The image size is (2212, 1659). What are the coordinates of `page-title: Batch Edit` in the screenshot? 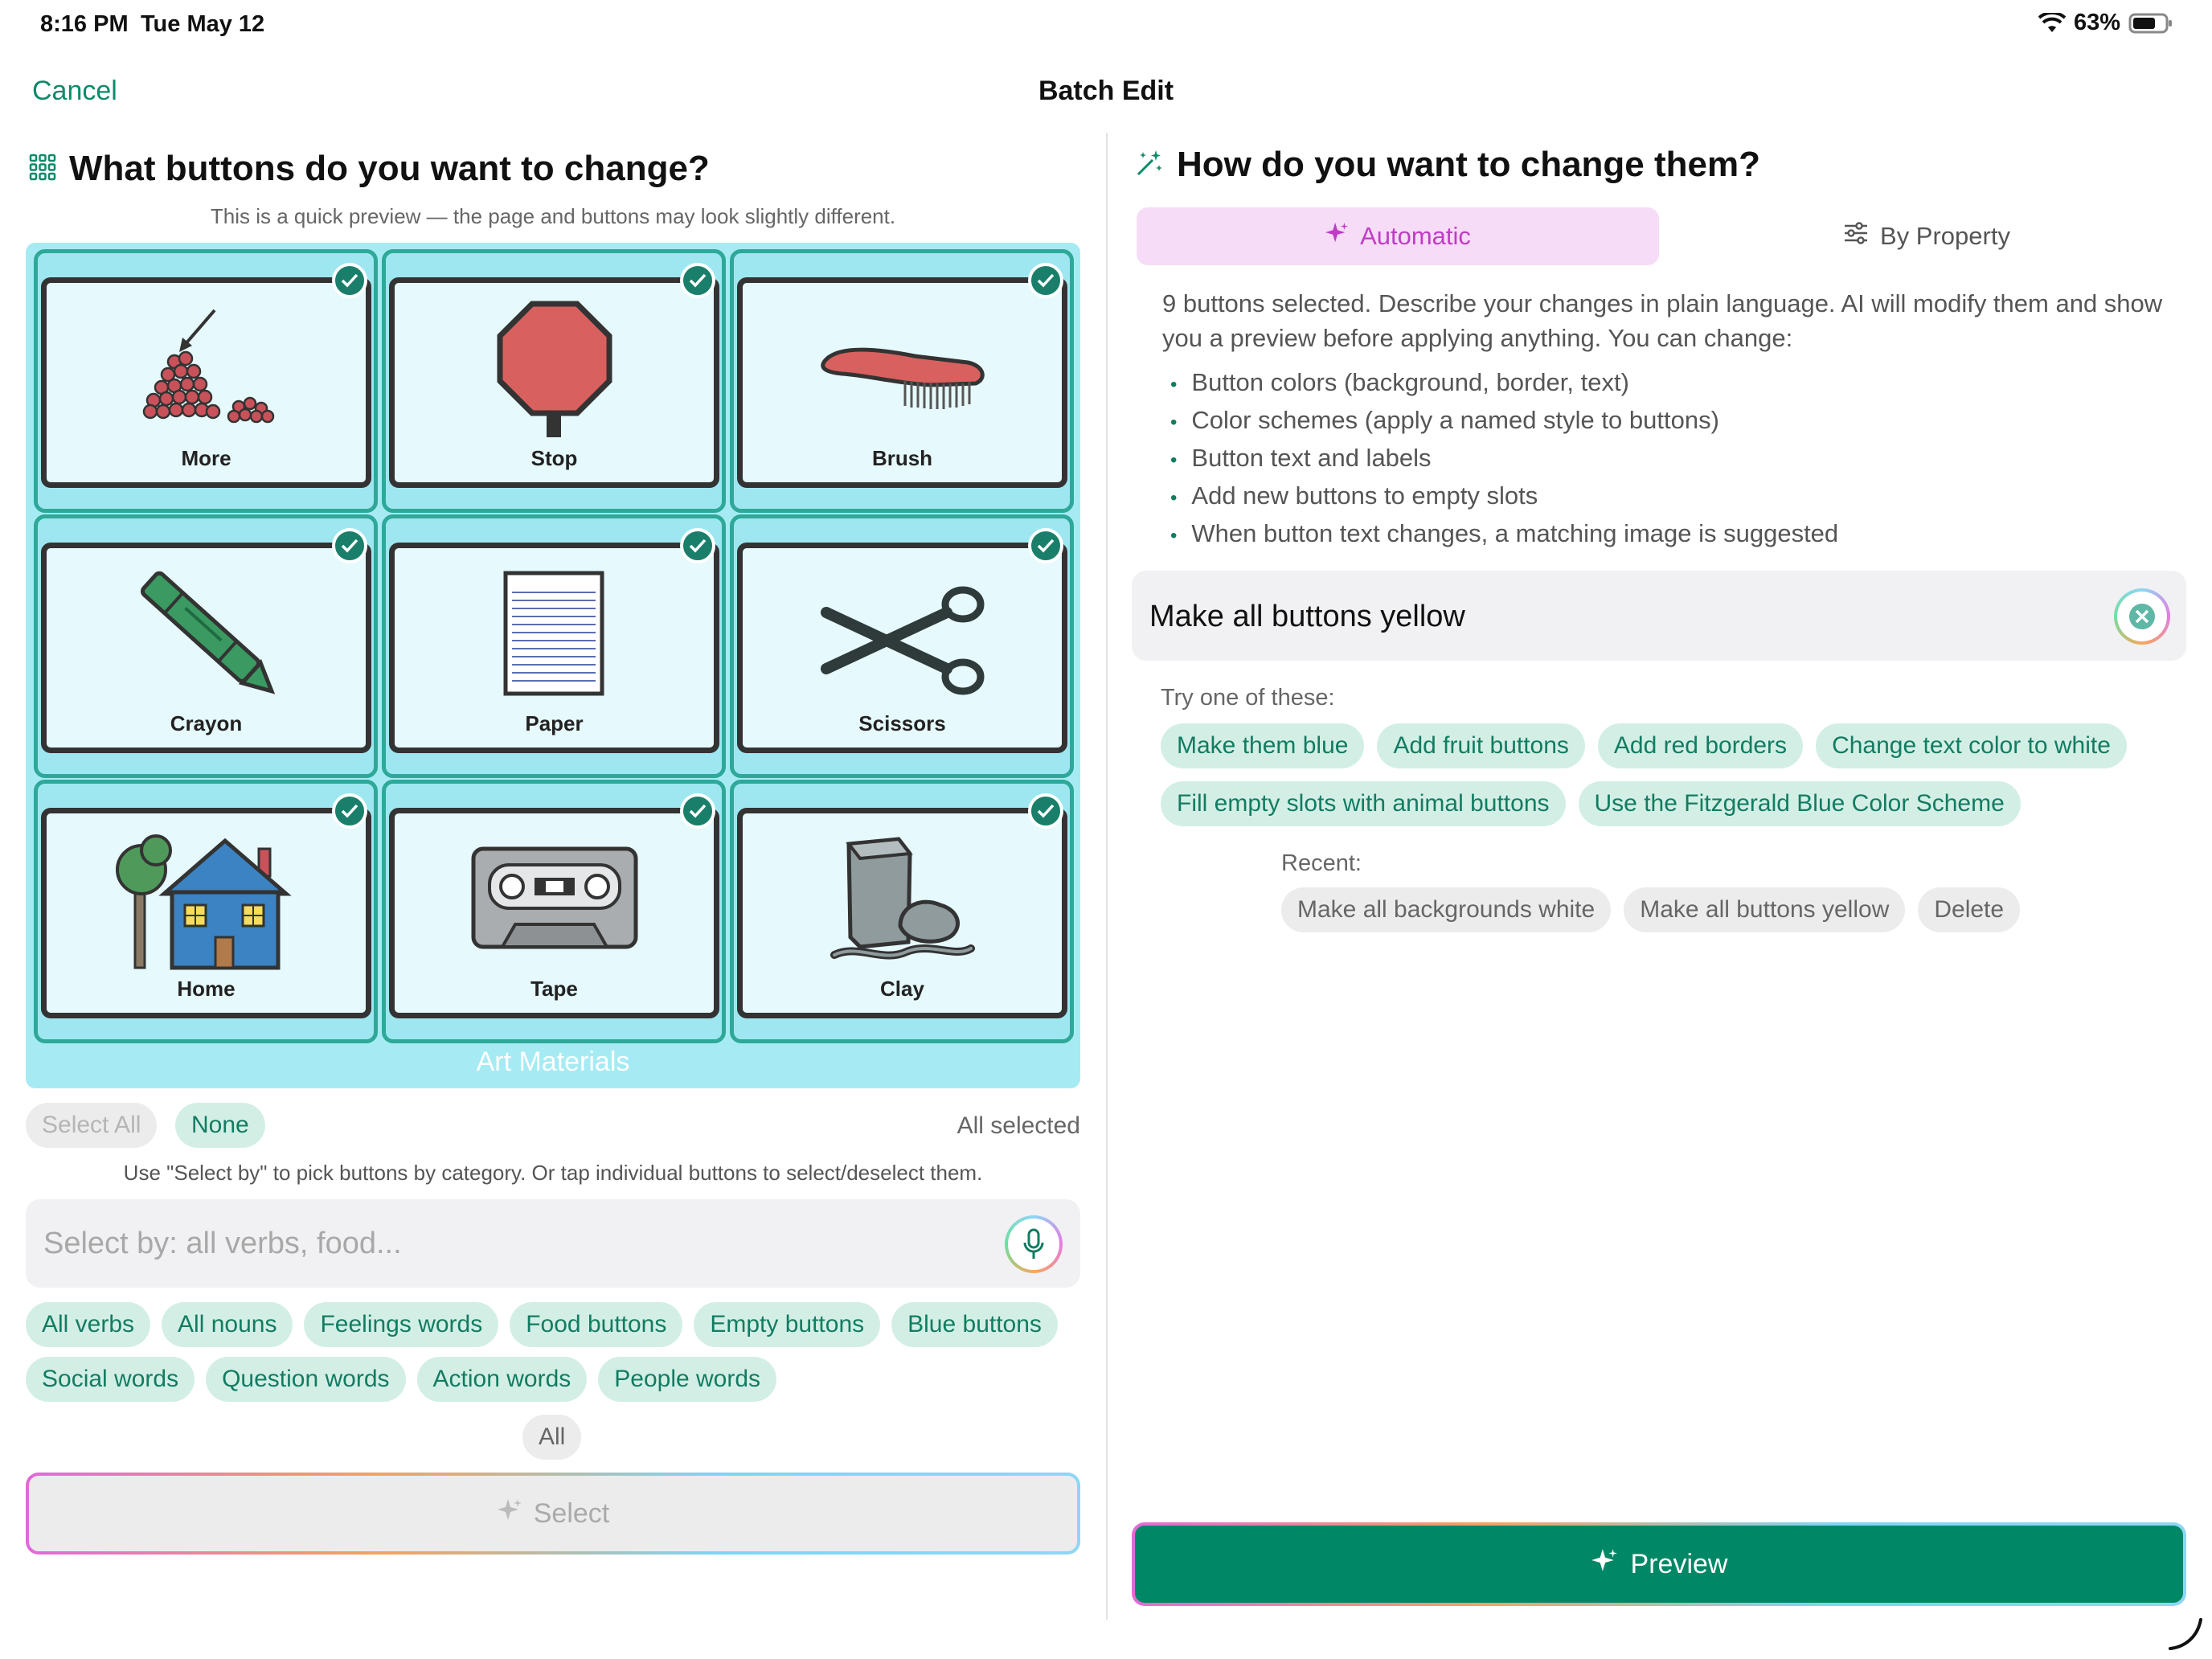 It's located at (1106, 91).